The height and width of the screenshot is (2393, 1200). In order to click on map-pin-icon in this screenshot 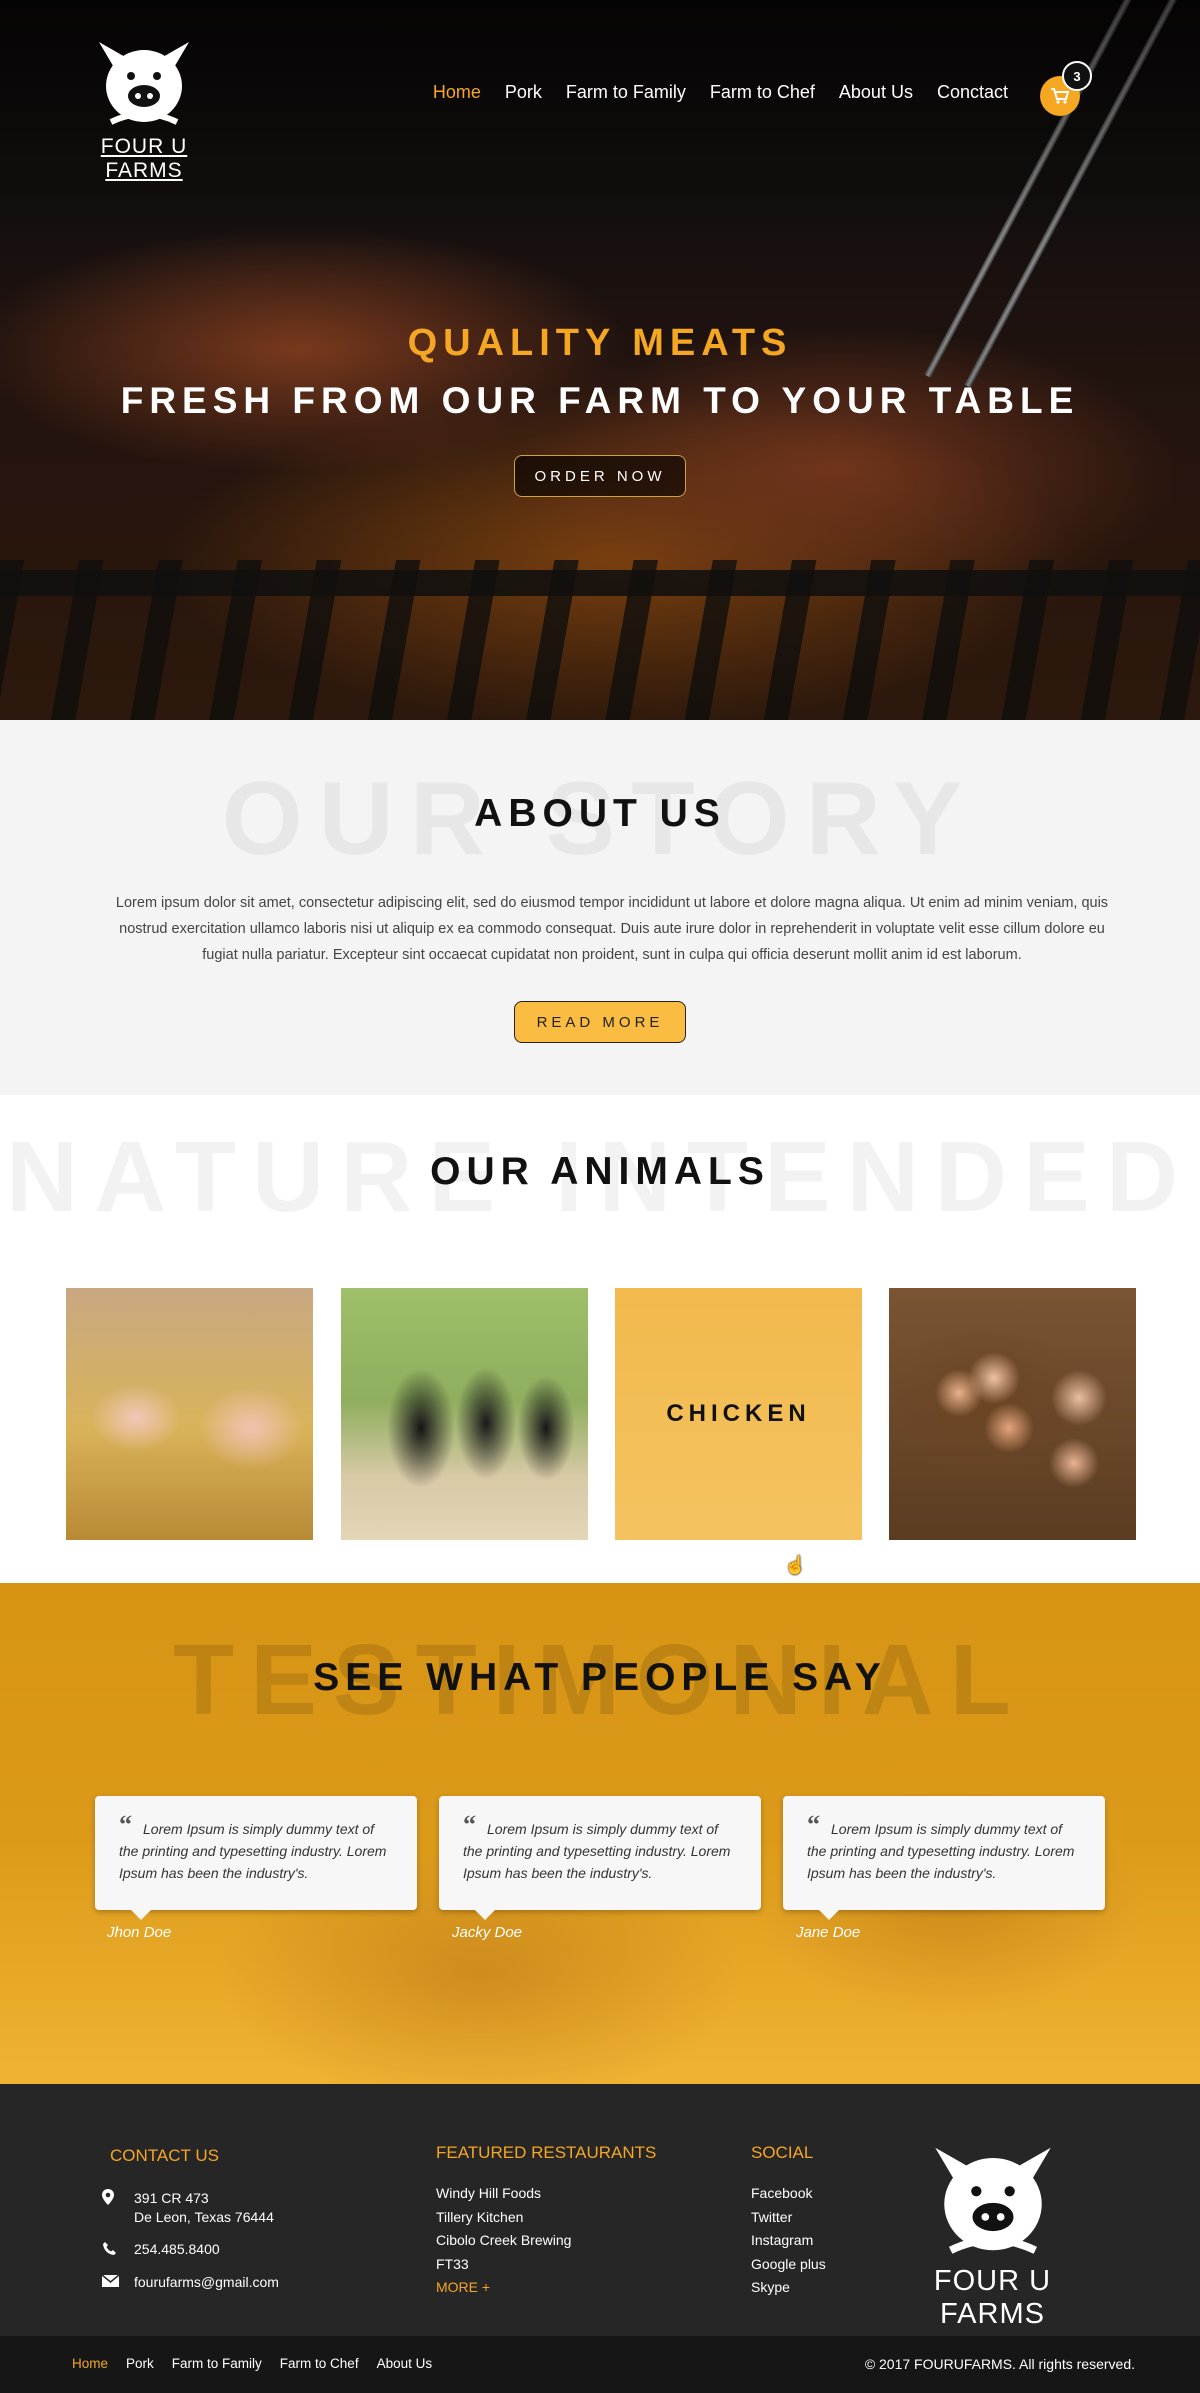, I will do `click(108, 2197)`.